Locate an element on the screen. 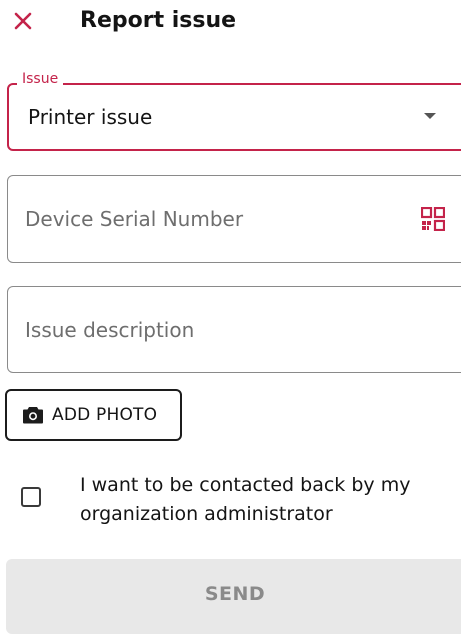  issue-description-field is located at coordinates (234, 329).